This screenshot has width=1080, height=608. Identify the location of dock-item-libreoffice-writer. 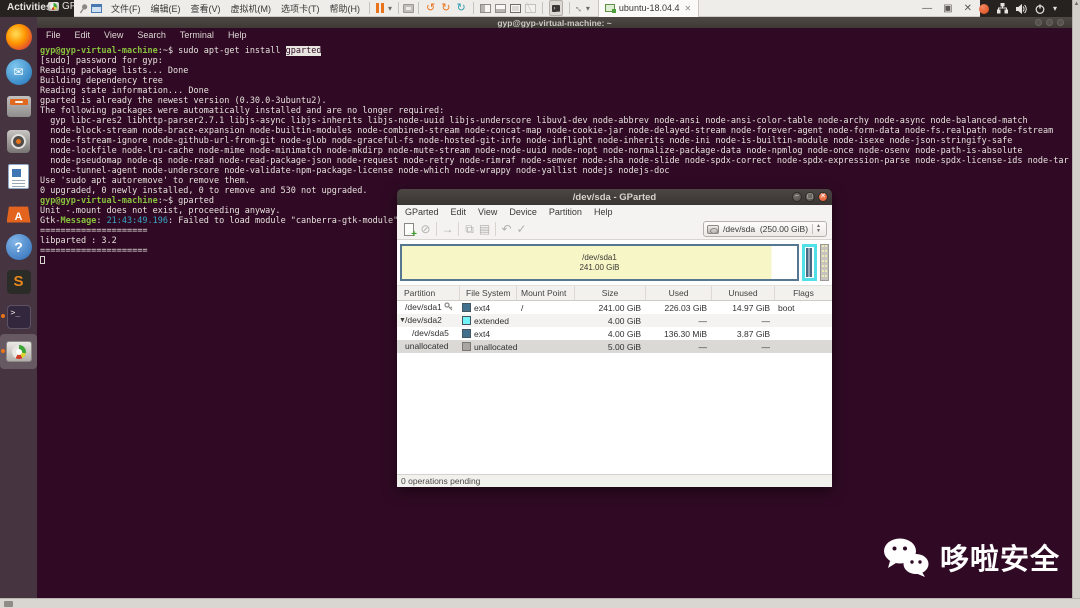
(18, 176).